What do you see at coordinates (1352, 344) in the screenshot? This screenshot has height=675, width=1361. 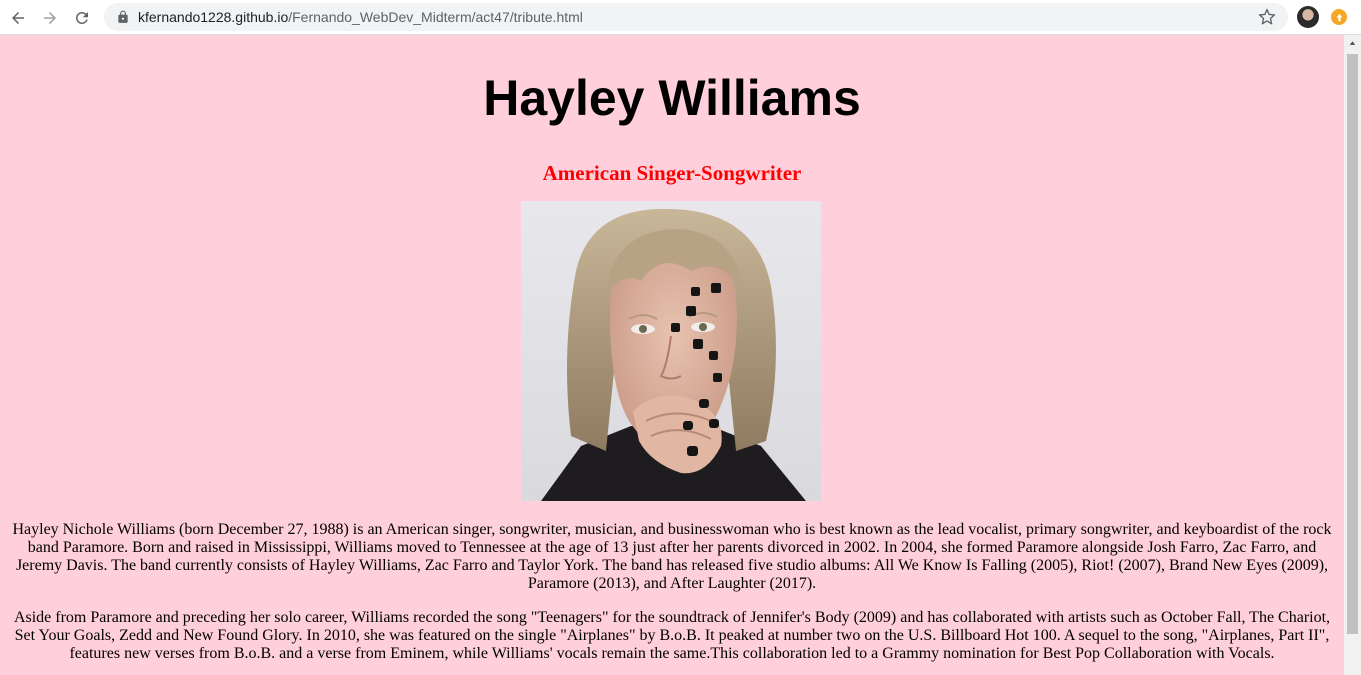 I see `scrollbar-thumb` at bounding box center [1352, 344].